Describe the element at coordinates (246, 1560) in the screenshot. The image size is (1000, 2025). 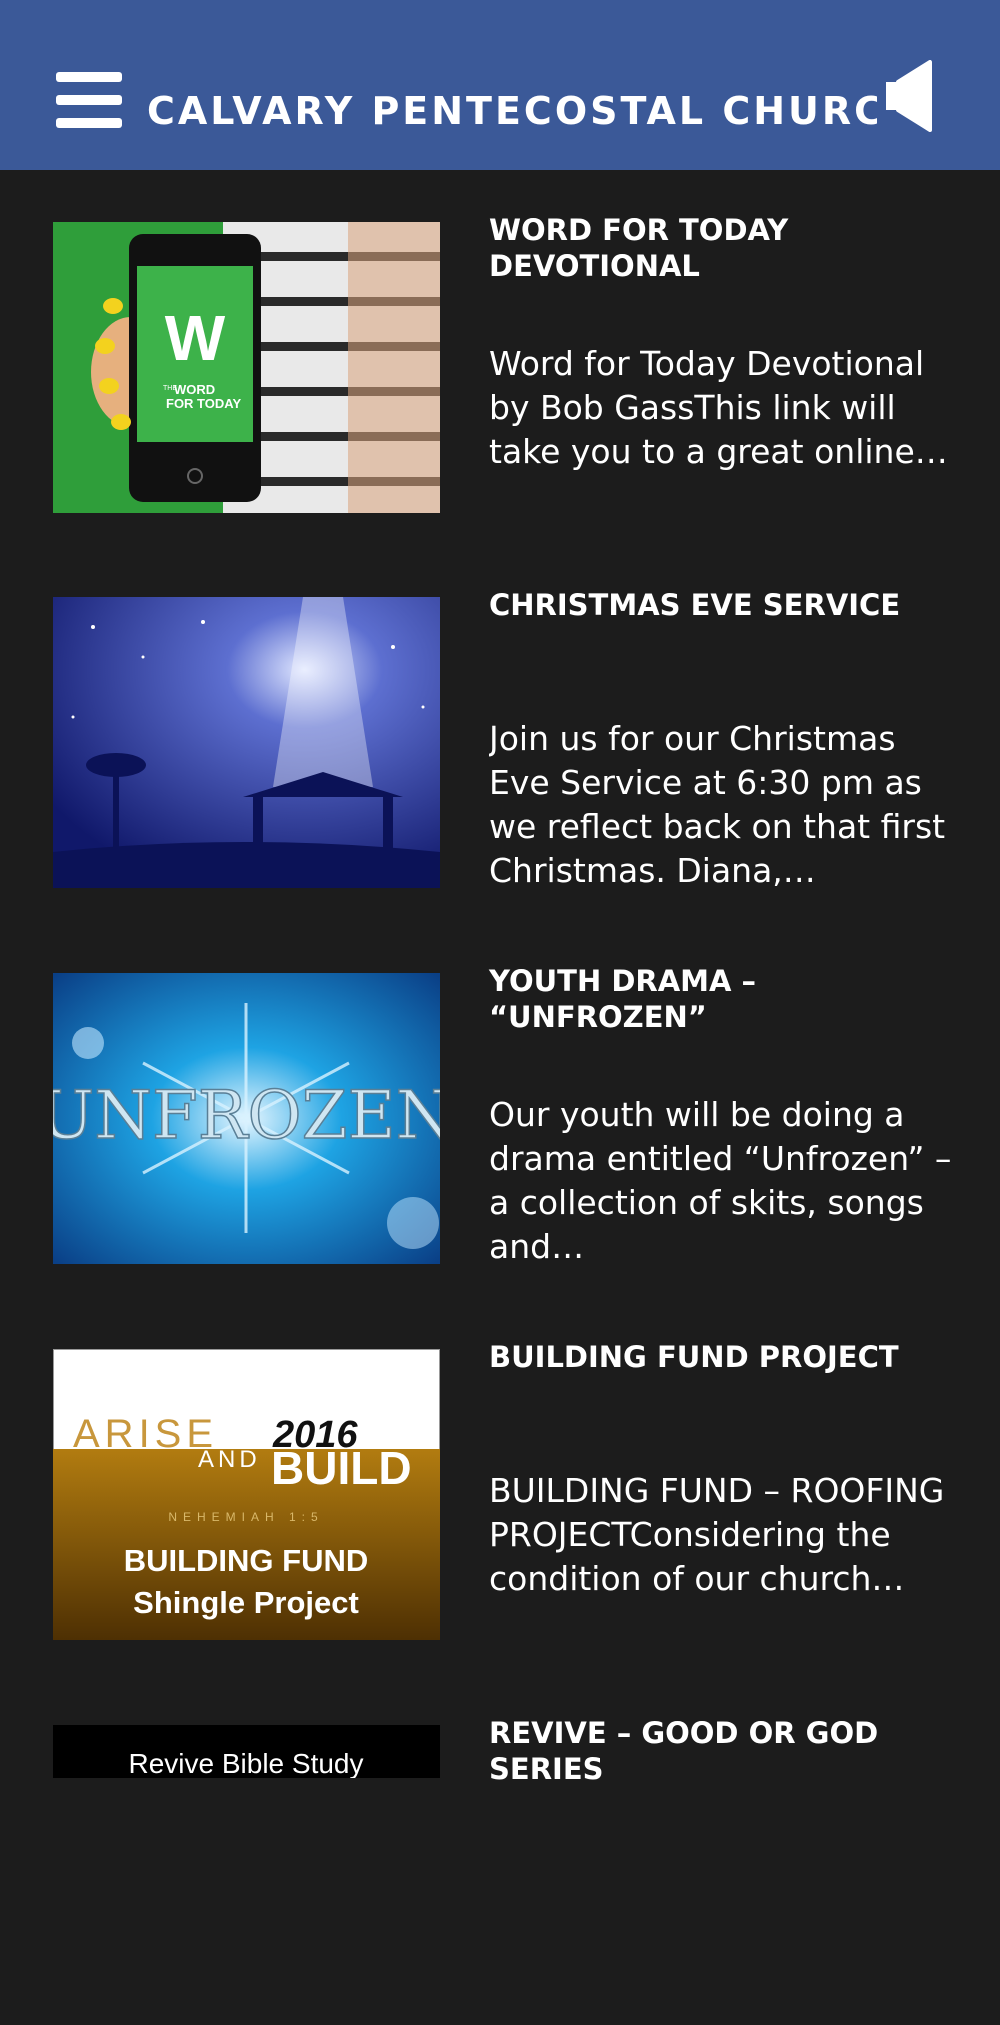
I see `image-text-fund: BUILDING FUND` at that location.